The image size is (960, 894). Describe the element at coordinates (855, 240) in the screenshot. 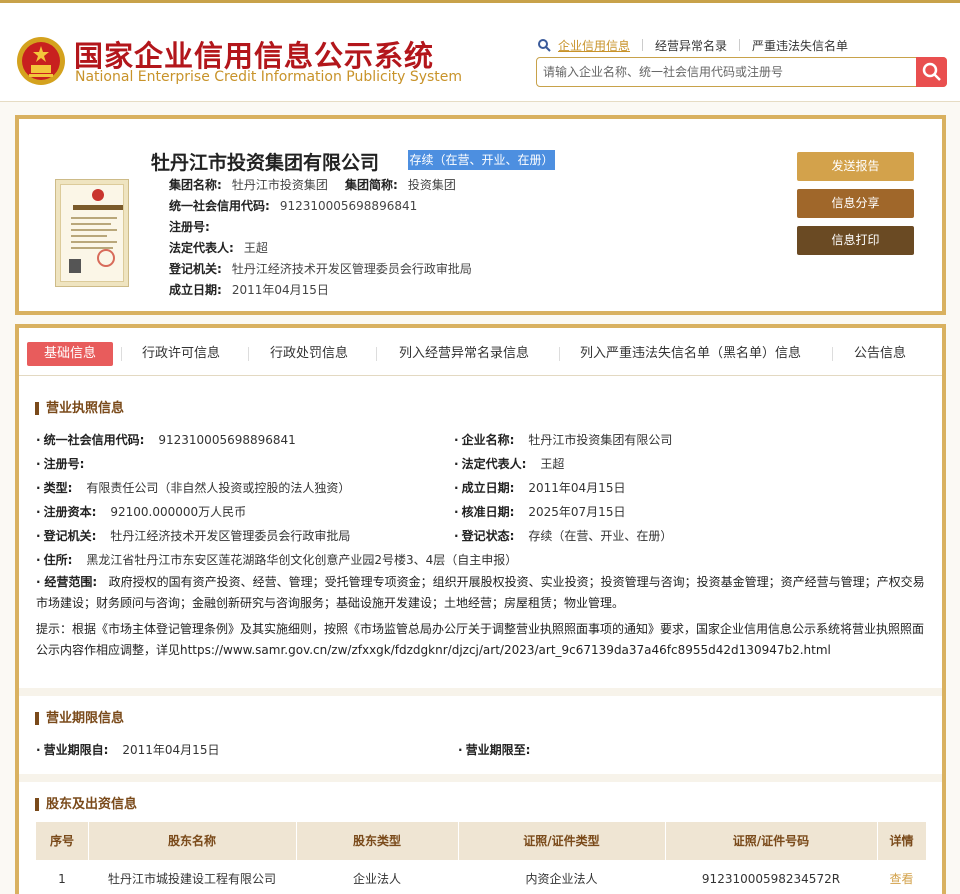

I see `print-info-button: 信息打印` at that location.